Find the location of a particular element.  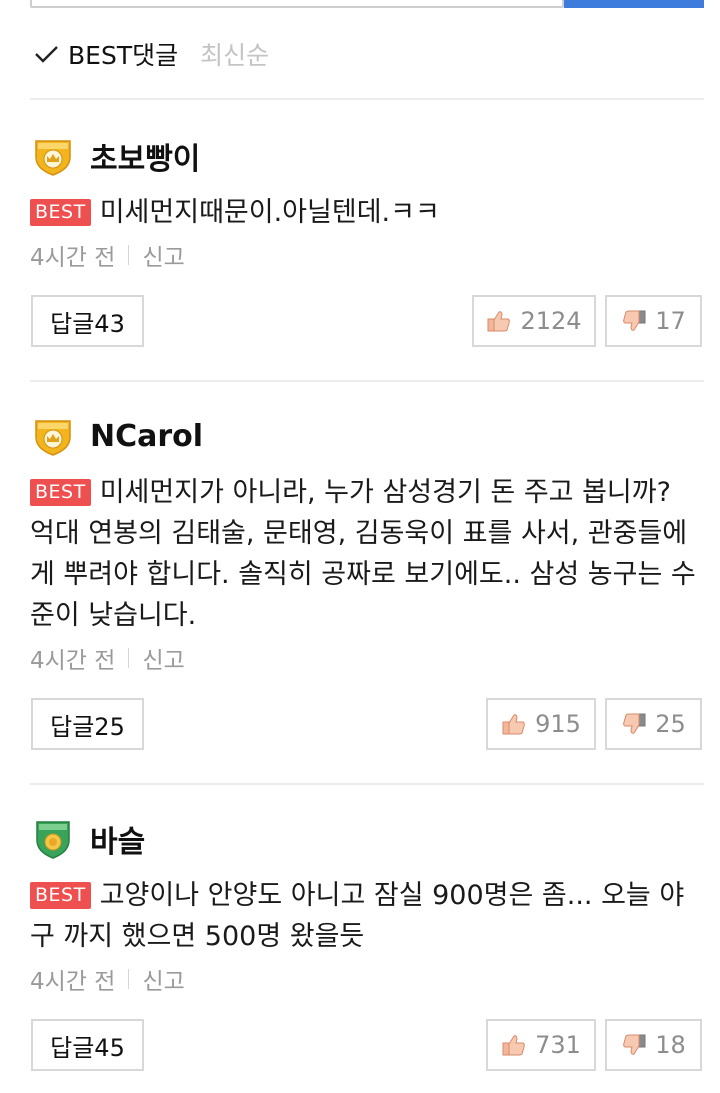

dislike-count: 17 is located at coordinates (670, 321).